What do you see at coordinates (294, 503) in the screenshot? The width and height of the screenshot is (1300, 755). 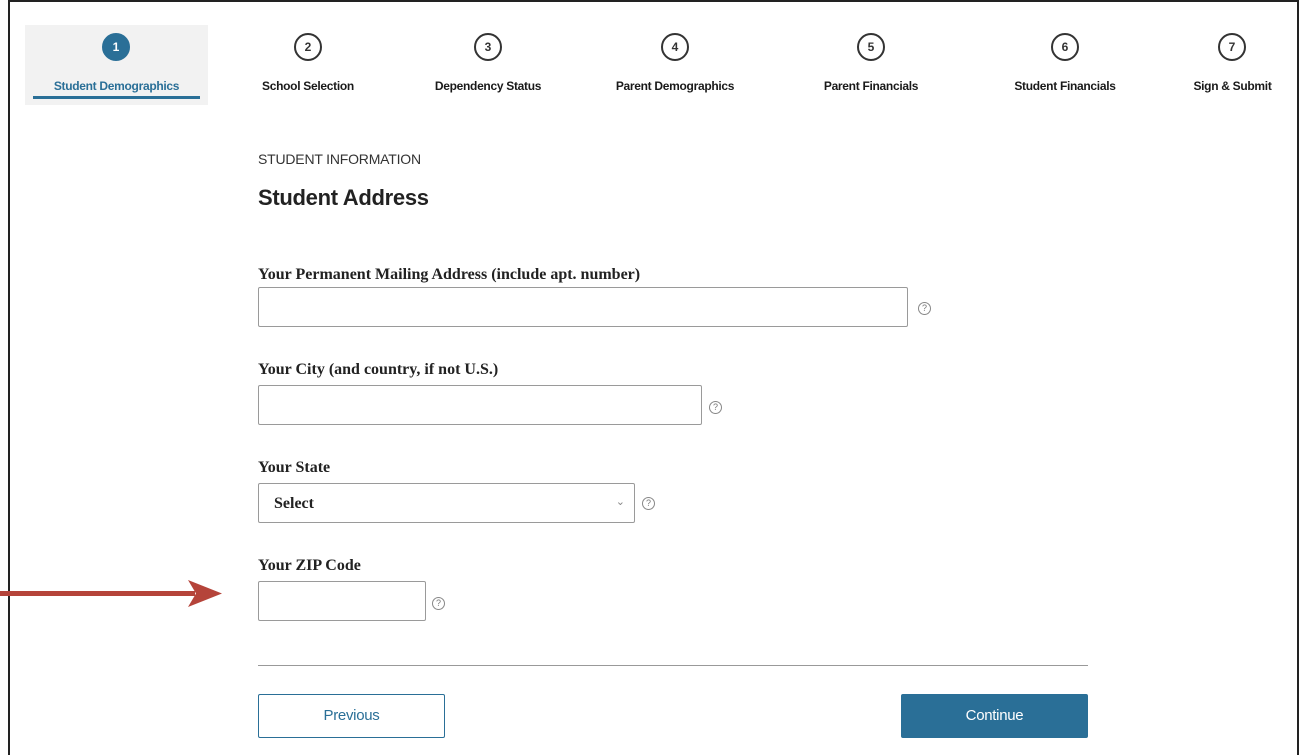 I see `state-selected-value: Select` at bounding box center [294, 503].